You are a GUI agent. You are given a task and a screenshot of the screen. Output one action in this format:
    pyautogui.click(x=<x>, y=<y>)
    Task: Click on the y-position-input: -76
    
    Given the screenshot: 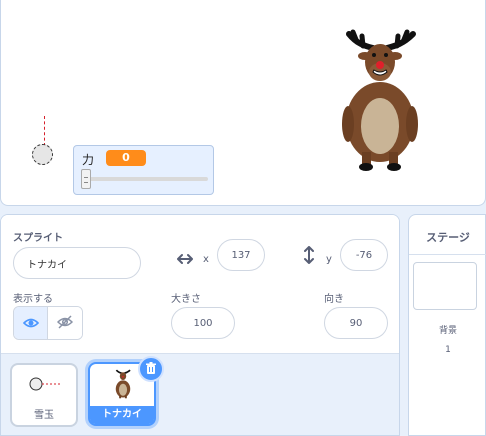 What is the action you would take?
    pyautogui.click(x=364, y=255)
    